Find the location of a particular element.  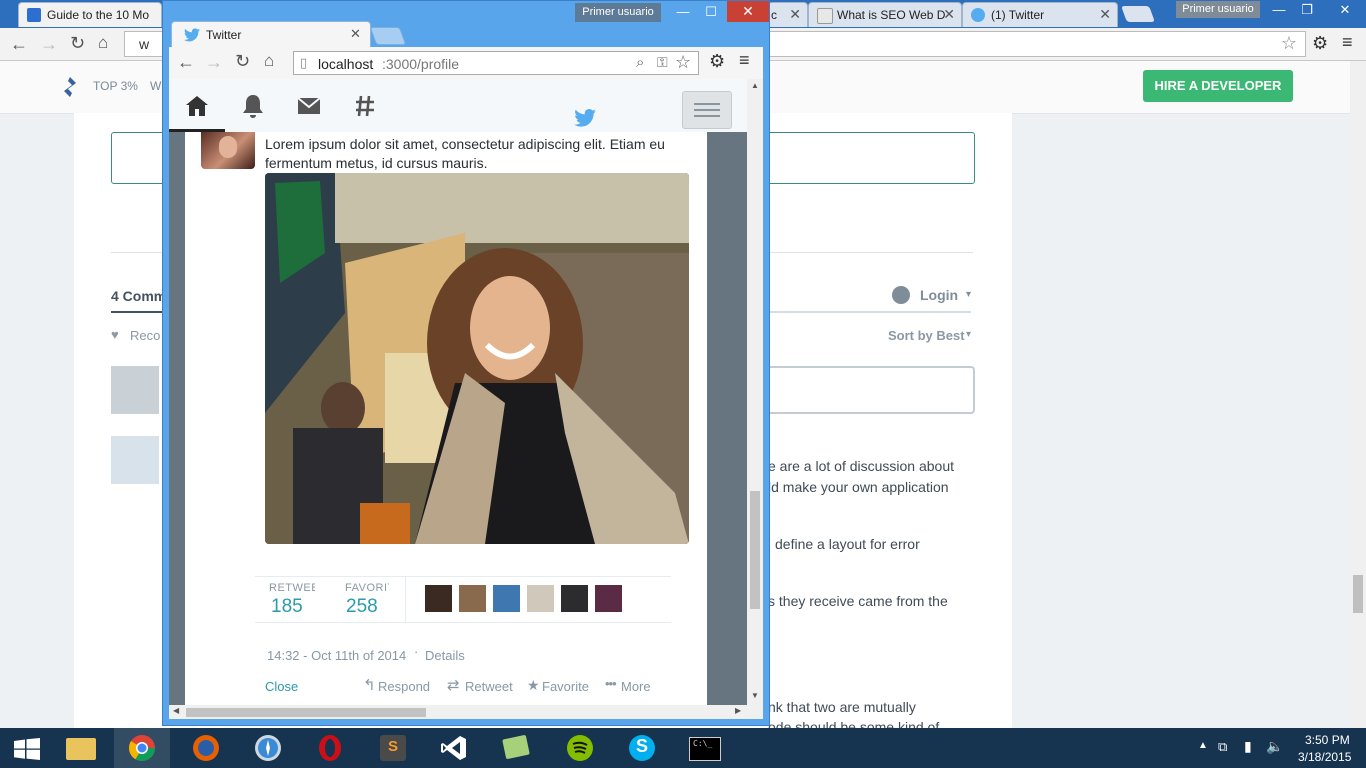

comments-count: 4 Comm is located at coordinates (138, 296).